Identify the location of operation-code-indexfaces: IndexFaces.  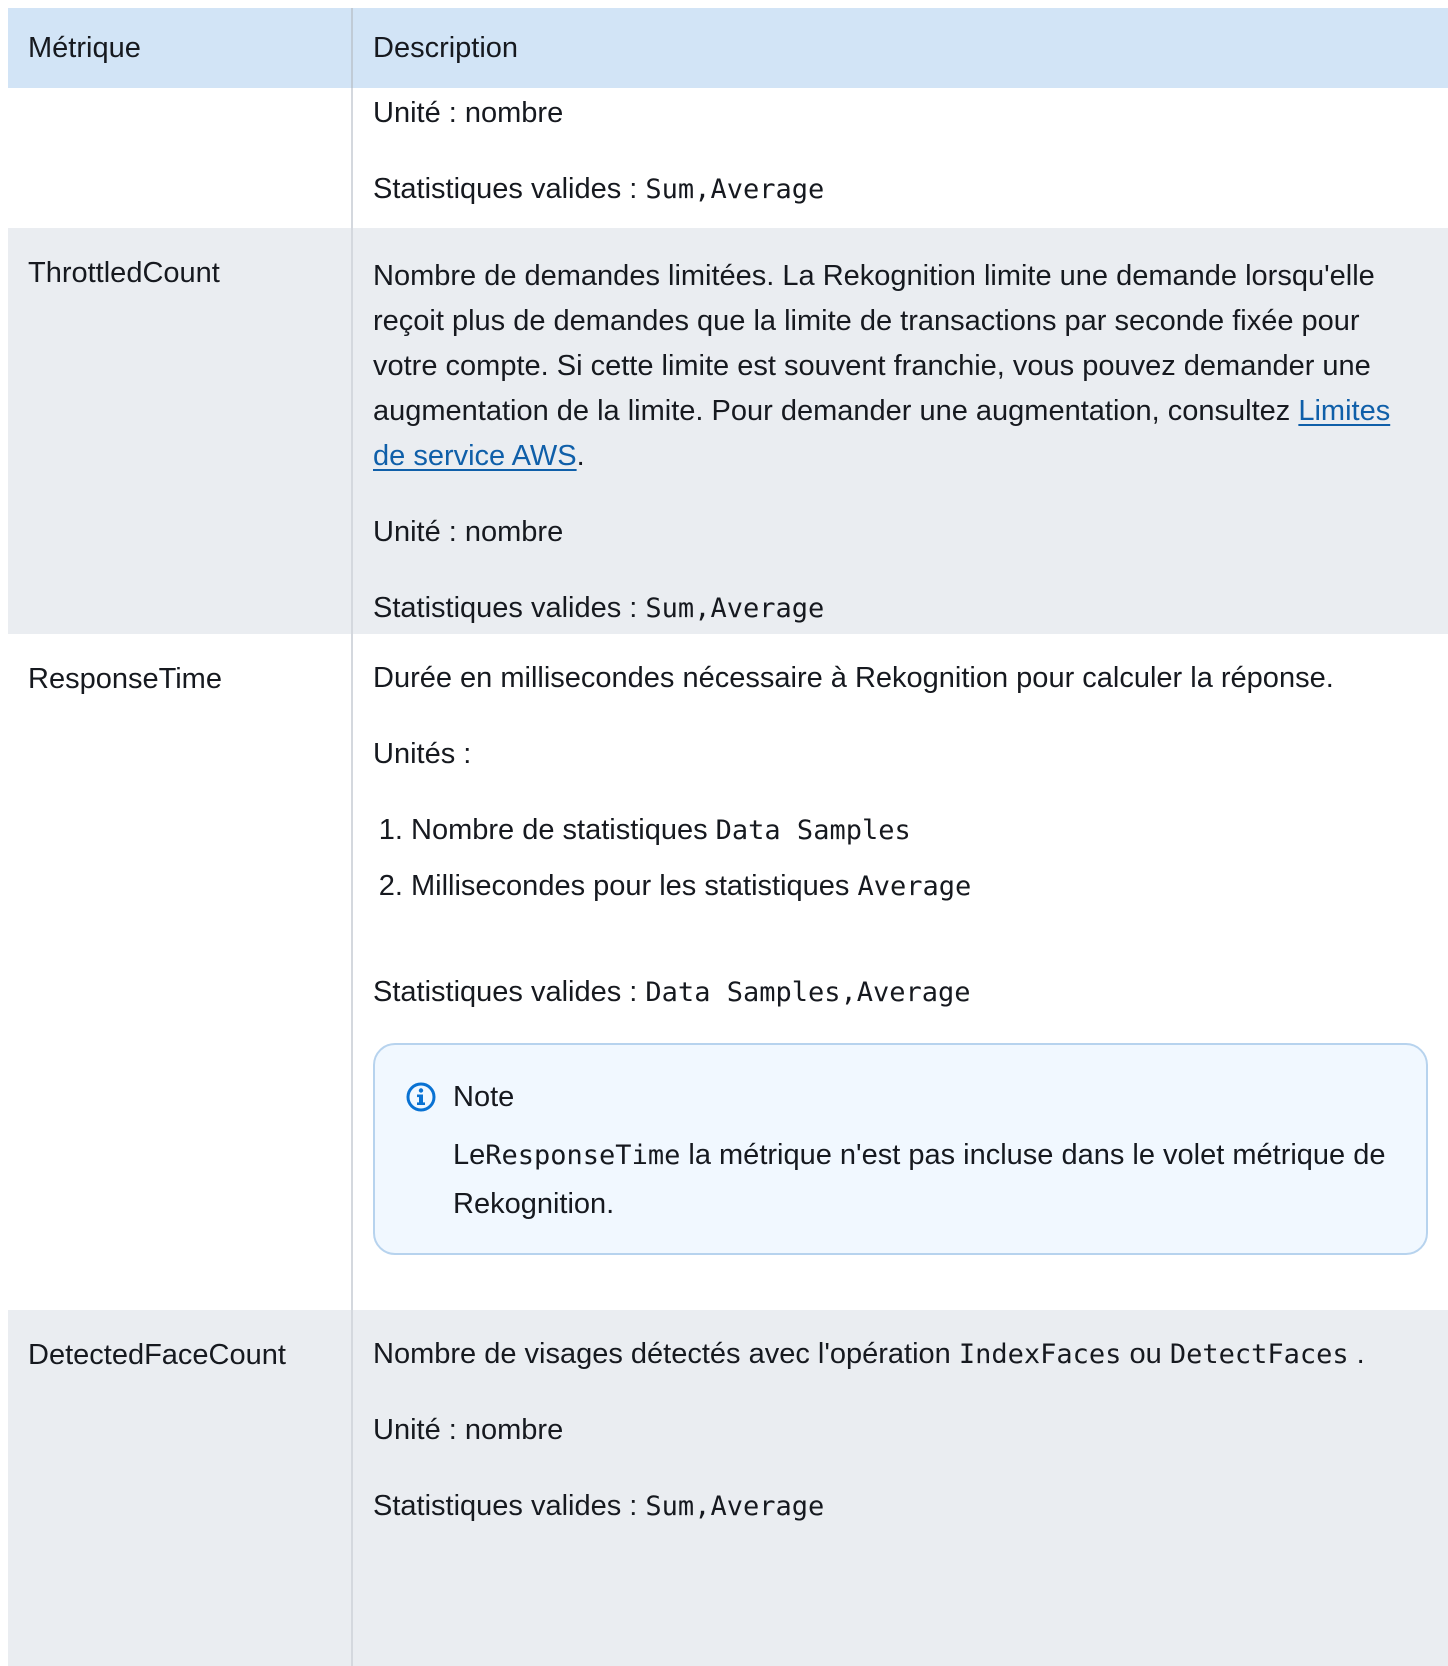
(1040, 1354).